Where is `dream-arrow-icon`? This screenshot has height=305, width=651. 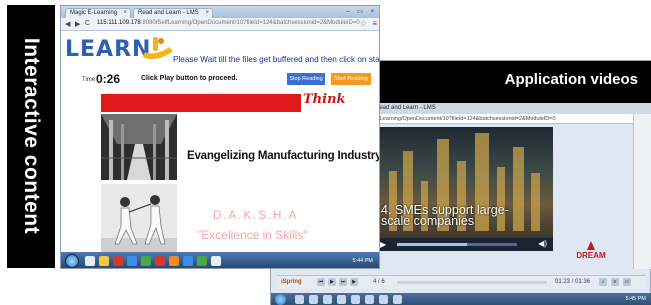 dream-arrow-icon is located at coordinates (591, 245).